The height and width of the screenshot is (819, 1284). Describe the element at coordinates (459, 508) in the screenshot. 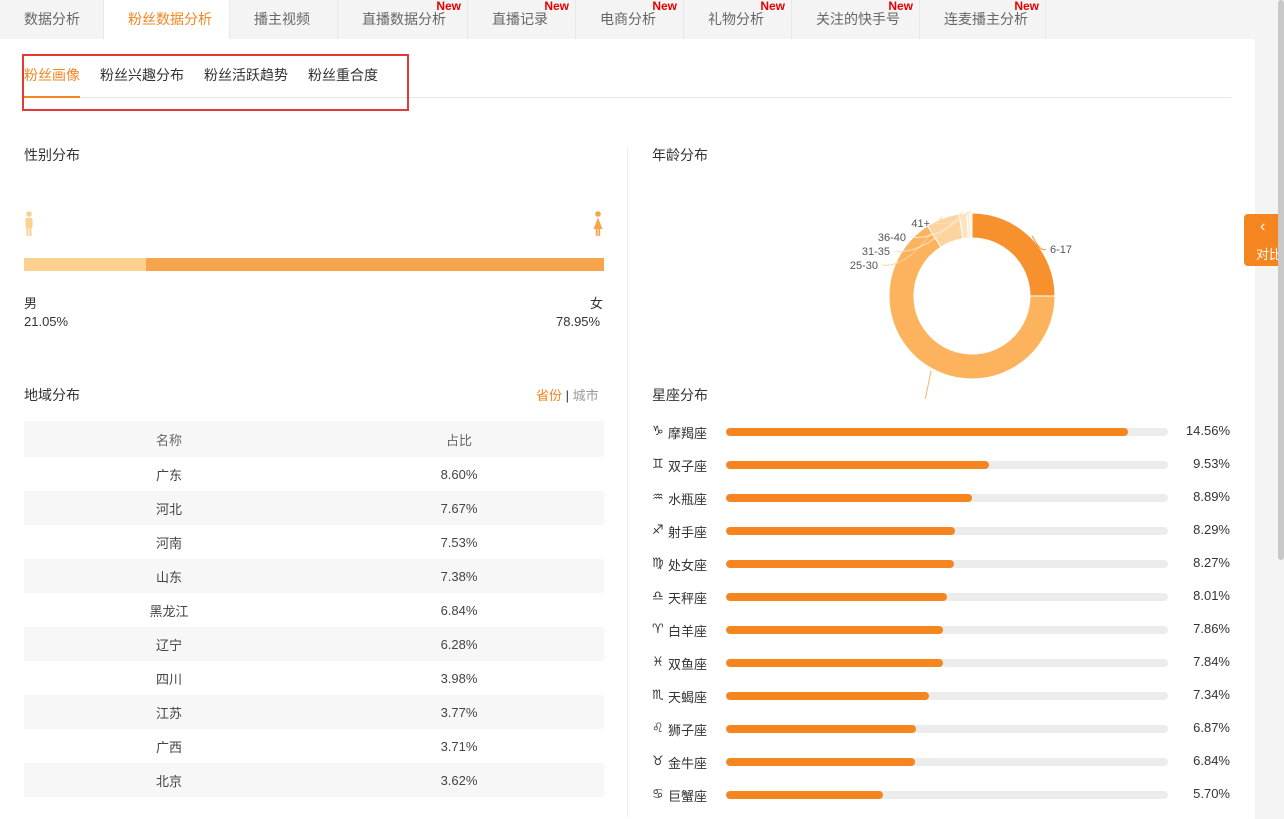

I see `region-ratio: 7.67%` at that location.